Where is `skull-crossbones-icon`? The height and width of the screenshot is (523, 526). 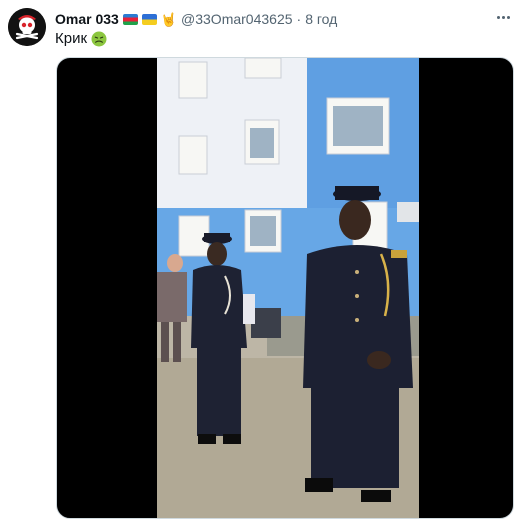 skull-crossbones-icon is located at coordinates (27, 27).